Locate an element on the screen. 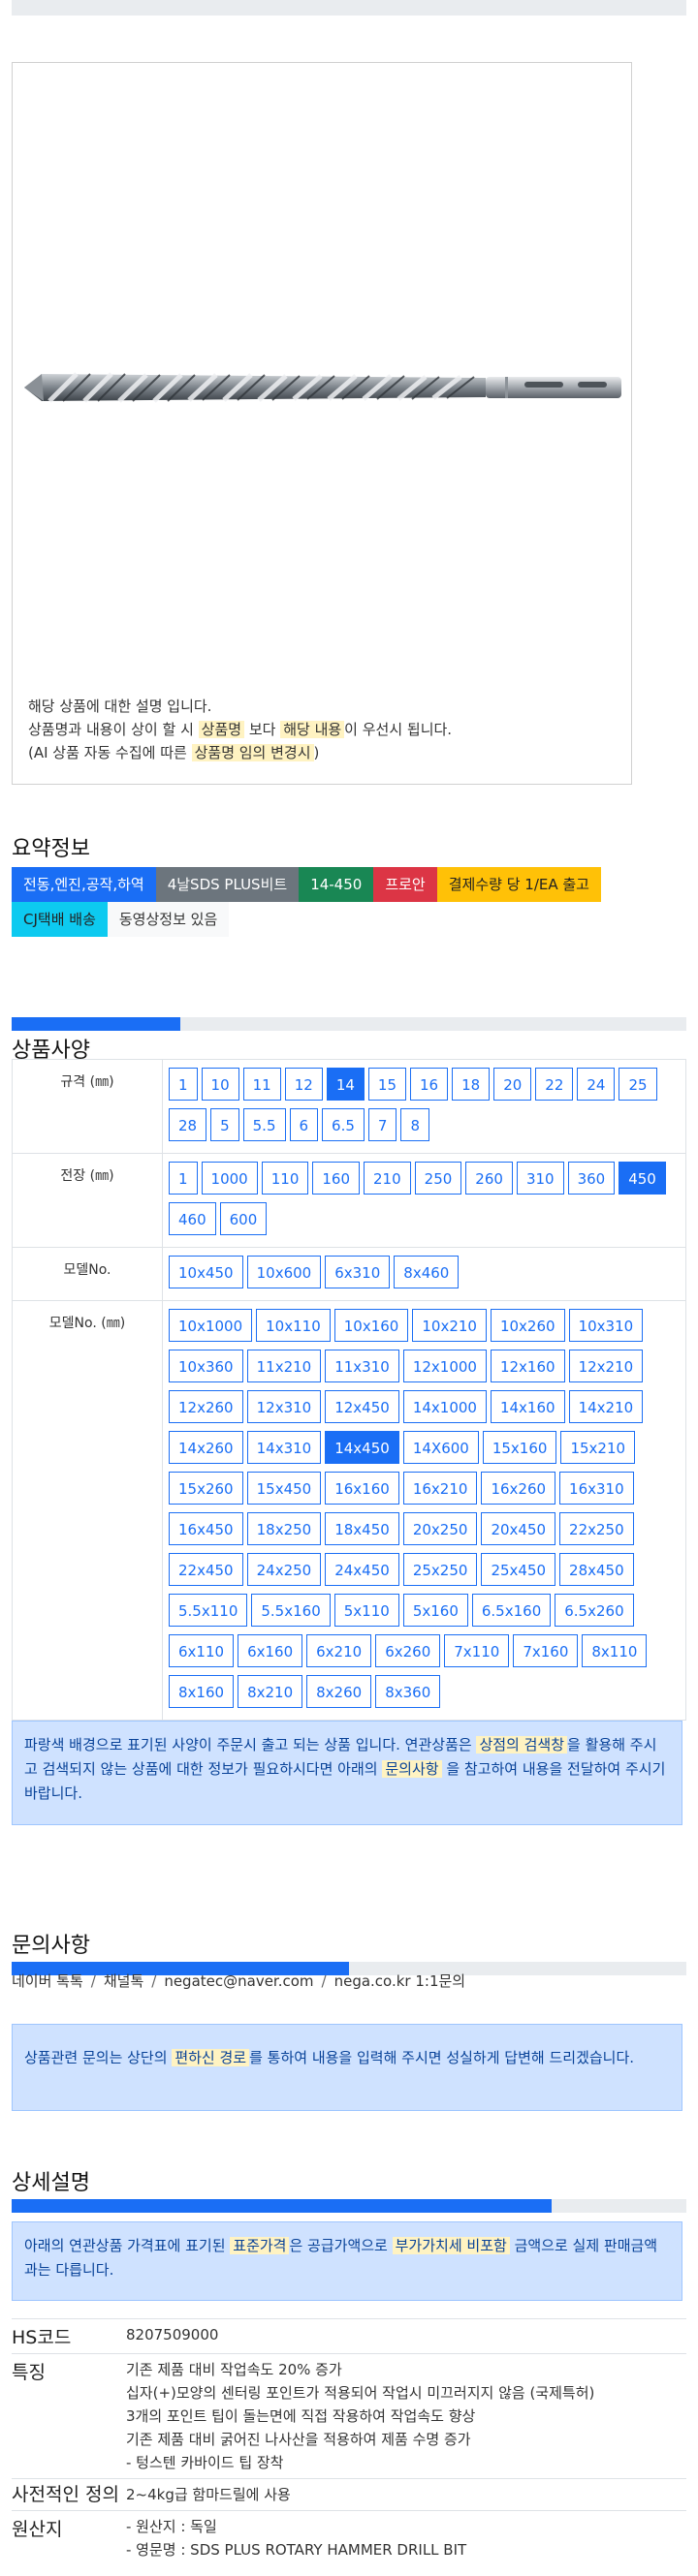 The height and width of the screenshot is (2576, 698). spec-option-button: 6x110 is located at coordinates (202, 1650).